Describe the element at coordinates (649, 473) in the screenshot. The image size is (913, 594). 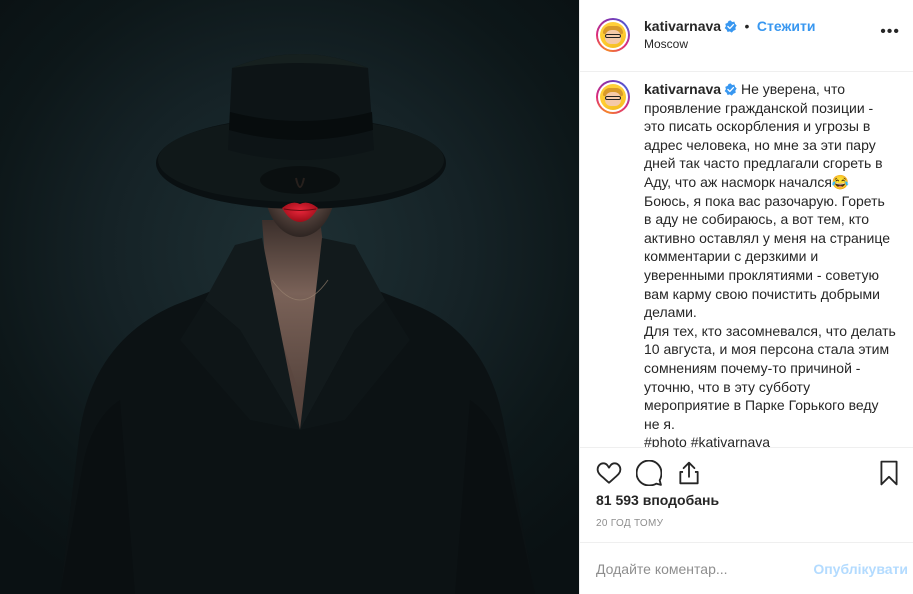
I see `comment-icon` at that location.